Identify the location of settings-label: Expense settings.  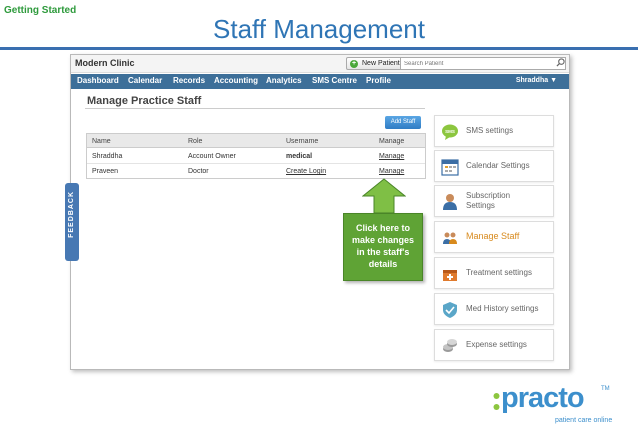
(496, 344).